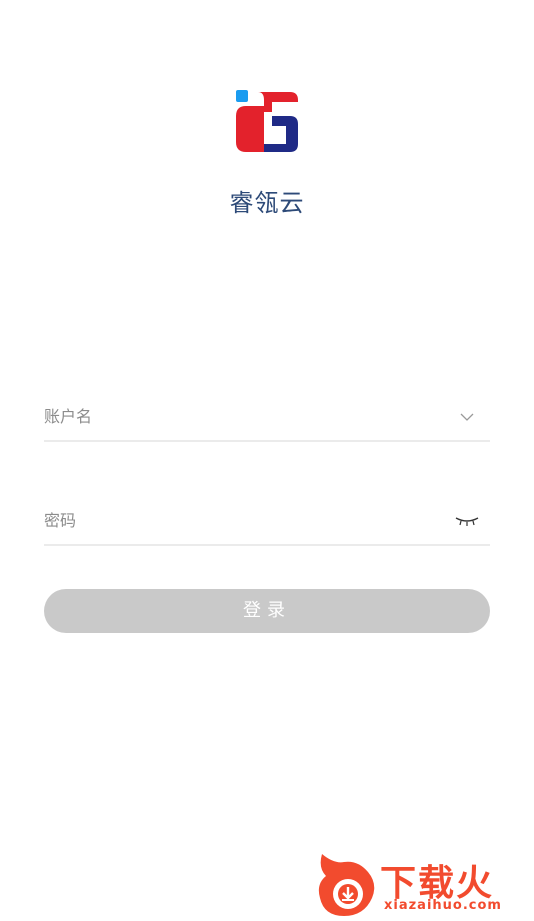 This screenshot has height=921, width=534. What do you see at coordinates (467, 417) in the screenshot?
I see `chevron-down-icon` at bounding box center [467, 417].